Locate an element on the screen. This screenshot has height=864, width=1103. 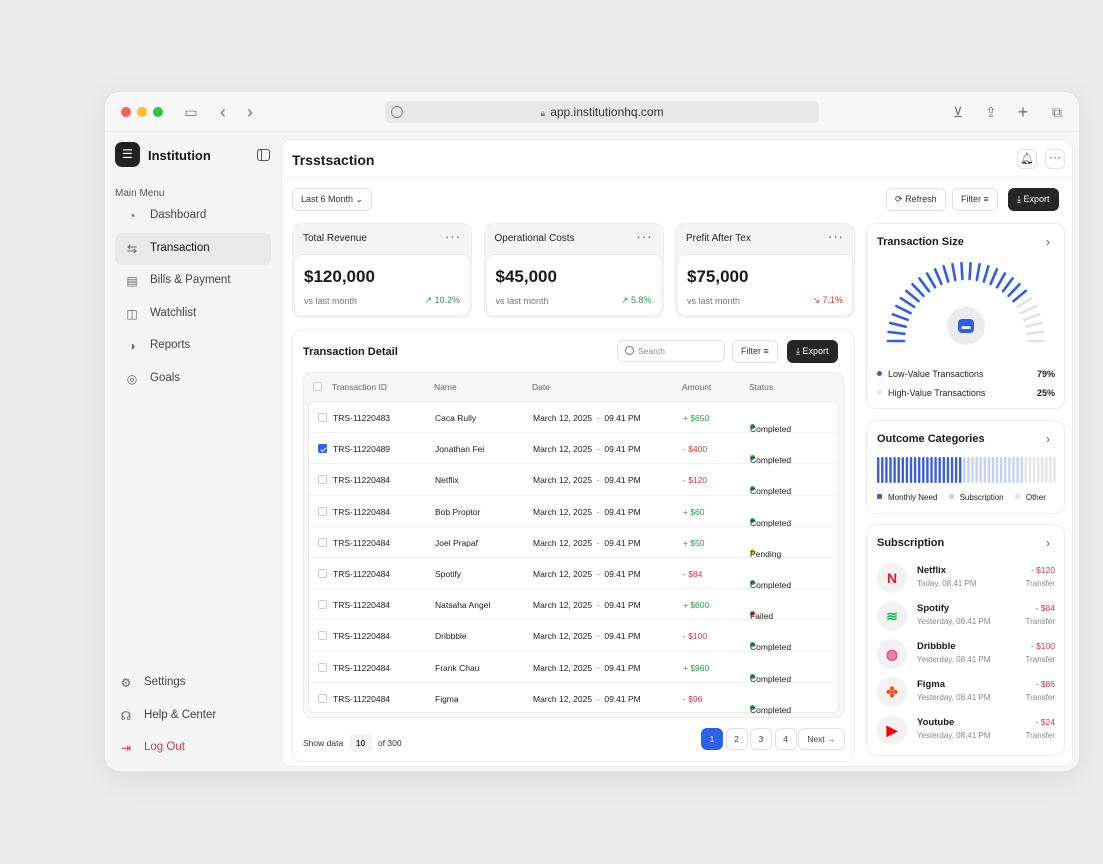
notification-bell-icon: 🔔︎ is located at coordinates (1027, 159).